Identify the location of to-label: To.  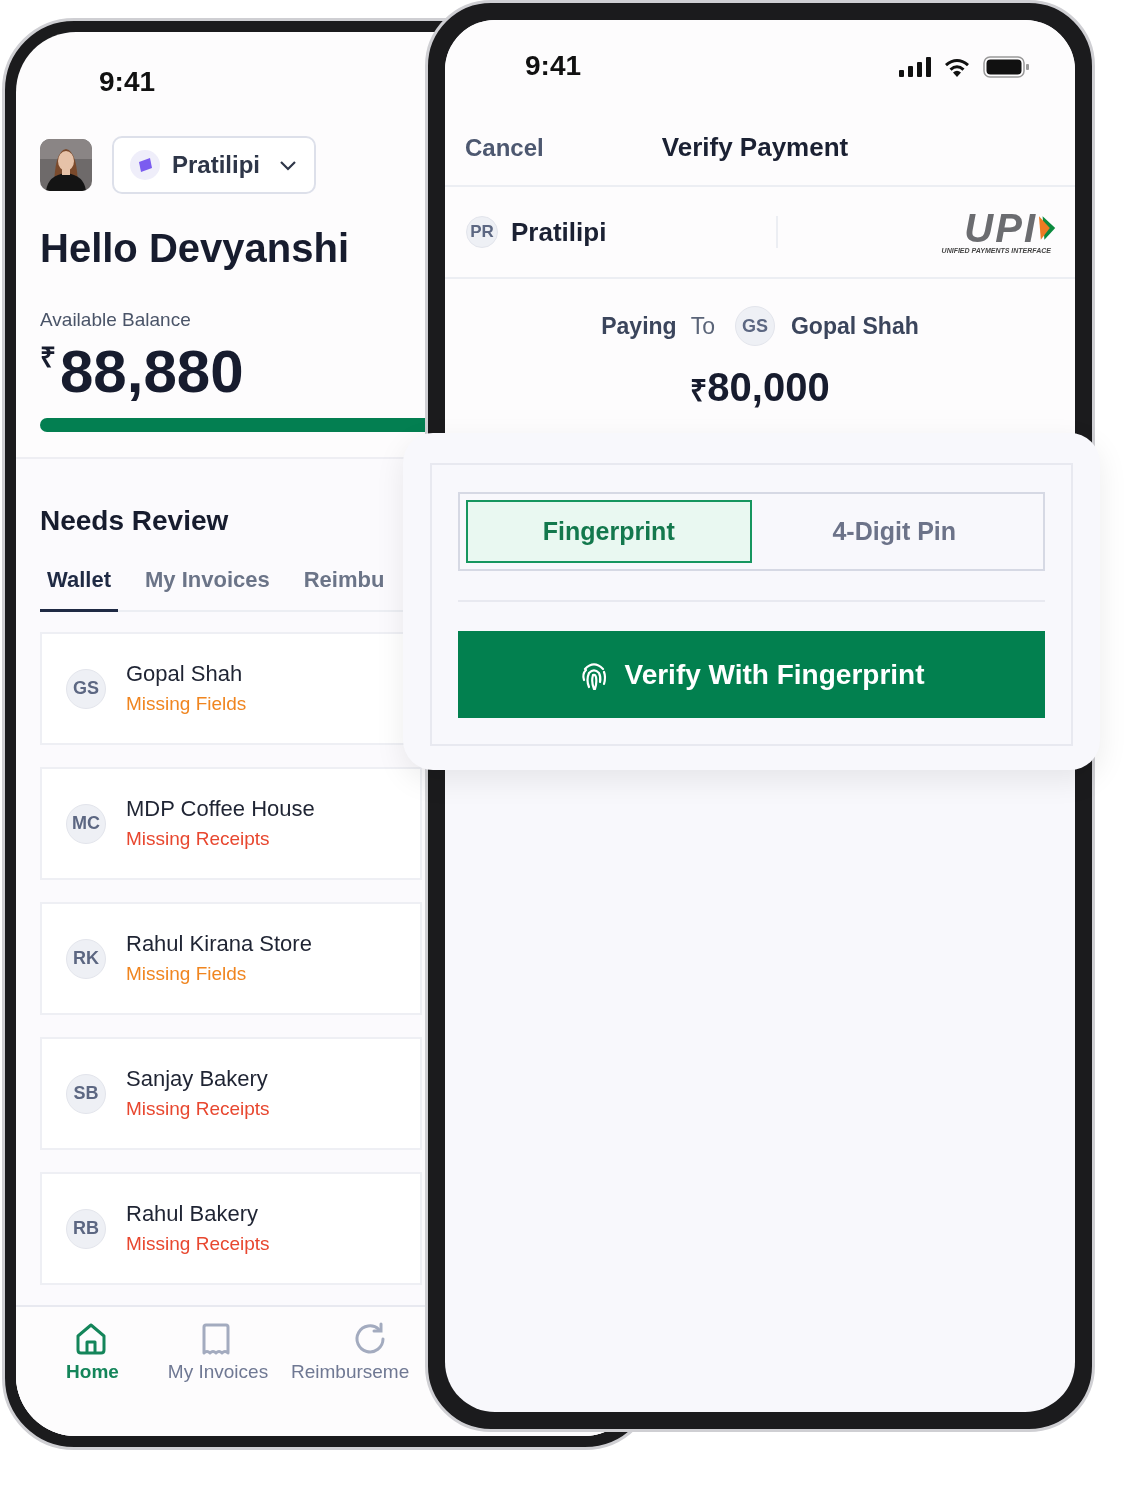
(702, 326).